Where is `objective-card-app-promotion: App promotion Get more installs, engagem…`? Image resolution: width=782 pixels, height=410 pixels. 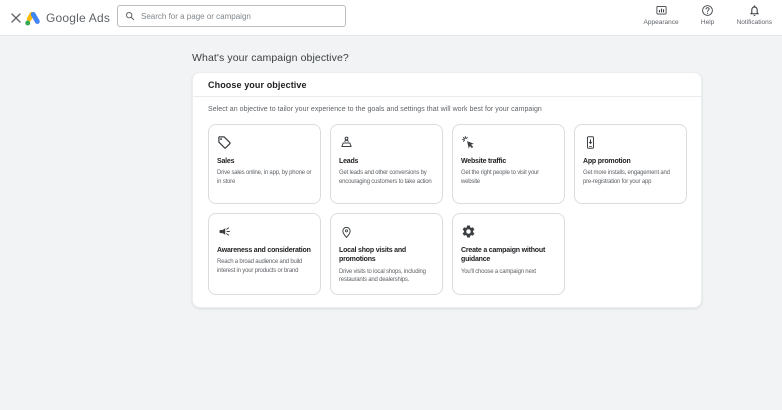 objective-card-app-promotion: App promotion Get more installs, engagem… is located at coordinates (630, 164).